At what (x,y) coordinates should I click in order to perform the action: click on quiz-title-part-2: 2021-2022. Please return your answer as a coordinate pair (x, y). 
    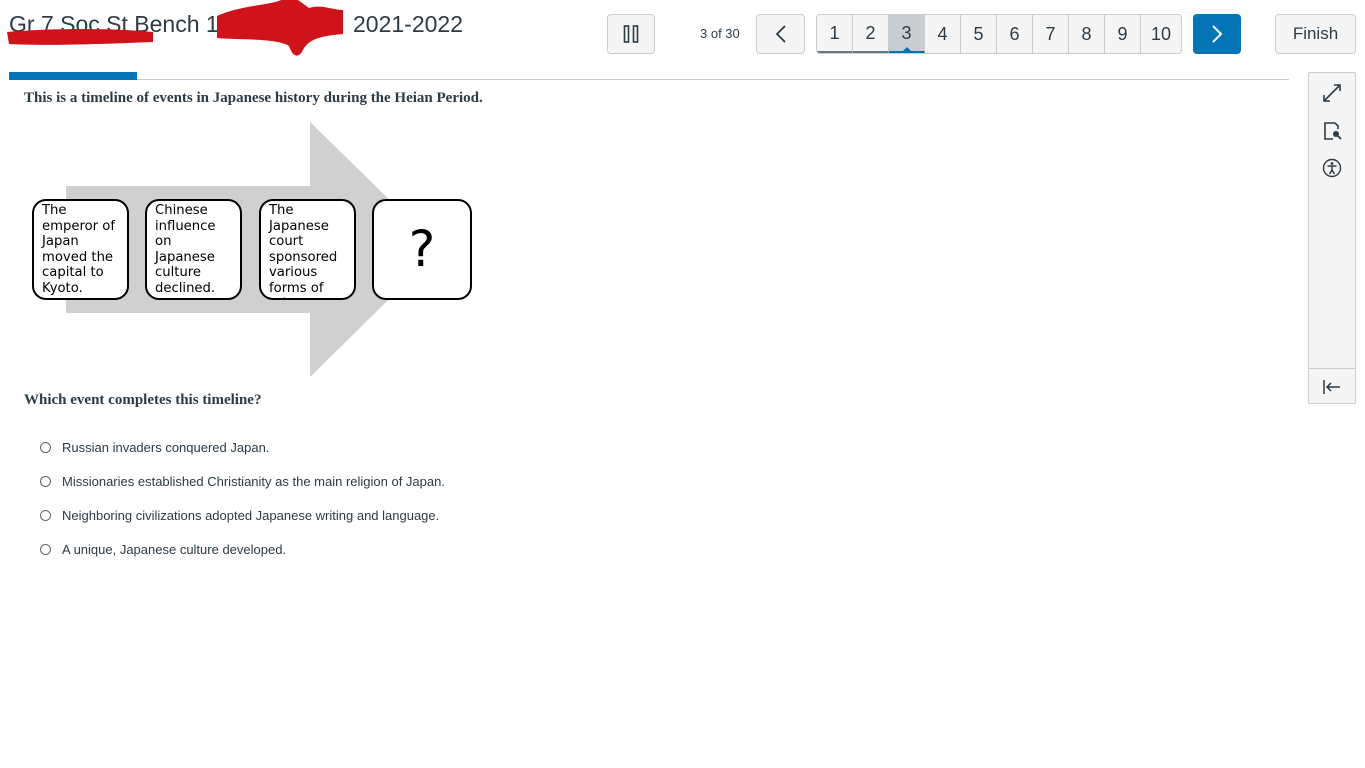
    Looking at the image, I should click on (408, 24).